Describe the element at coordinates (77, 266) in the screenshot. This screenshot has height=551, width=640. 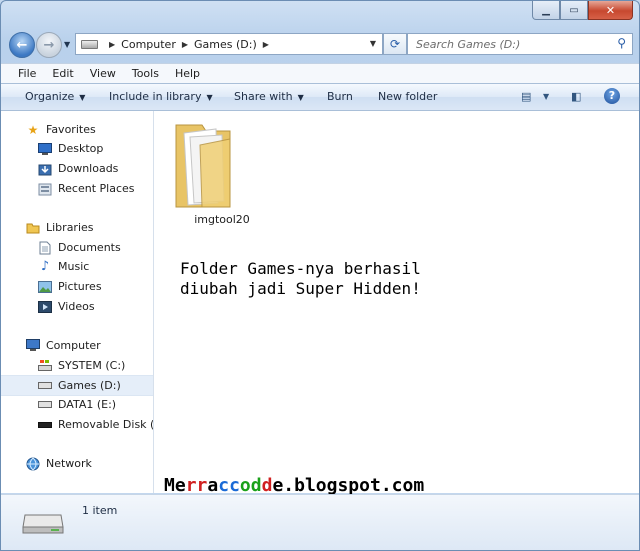
I see `sidebar-item-music: ♪ Music` at that location.